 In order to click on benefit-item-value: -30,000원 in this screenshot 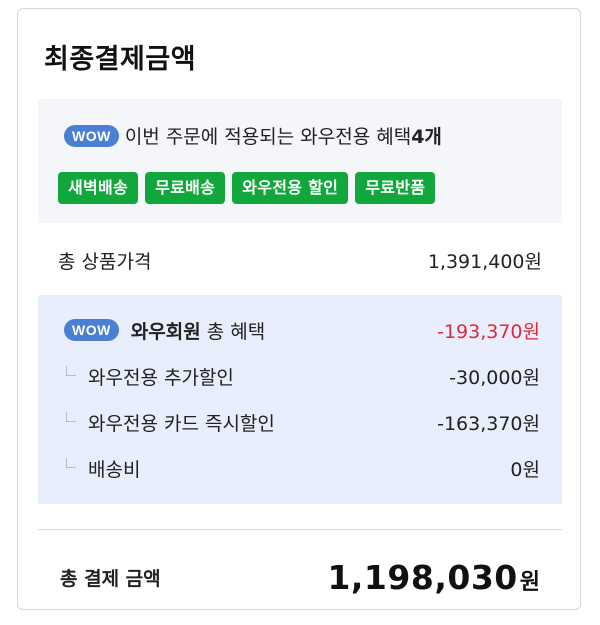, I will do `click(494, 377)`.